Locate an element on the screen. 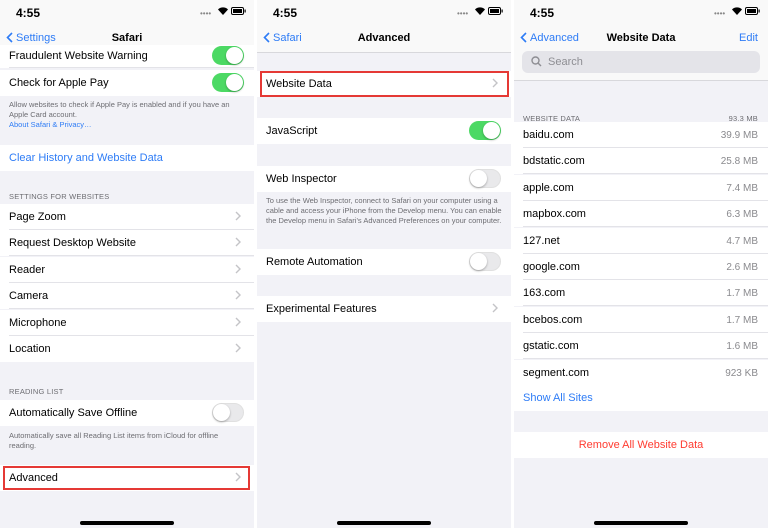  clear-history-button: Clear History and Website Data is located at coordinates (127, 158).